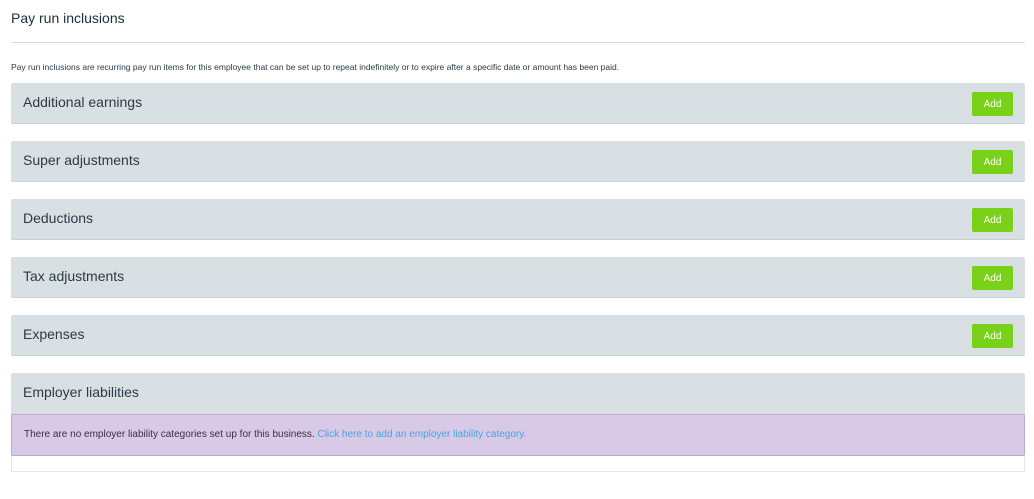 Image resolution: width=1034 pixels, height=499 pixels. I want to click on section-title: Tax adjustments, so click(74, 276).